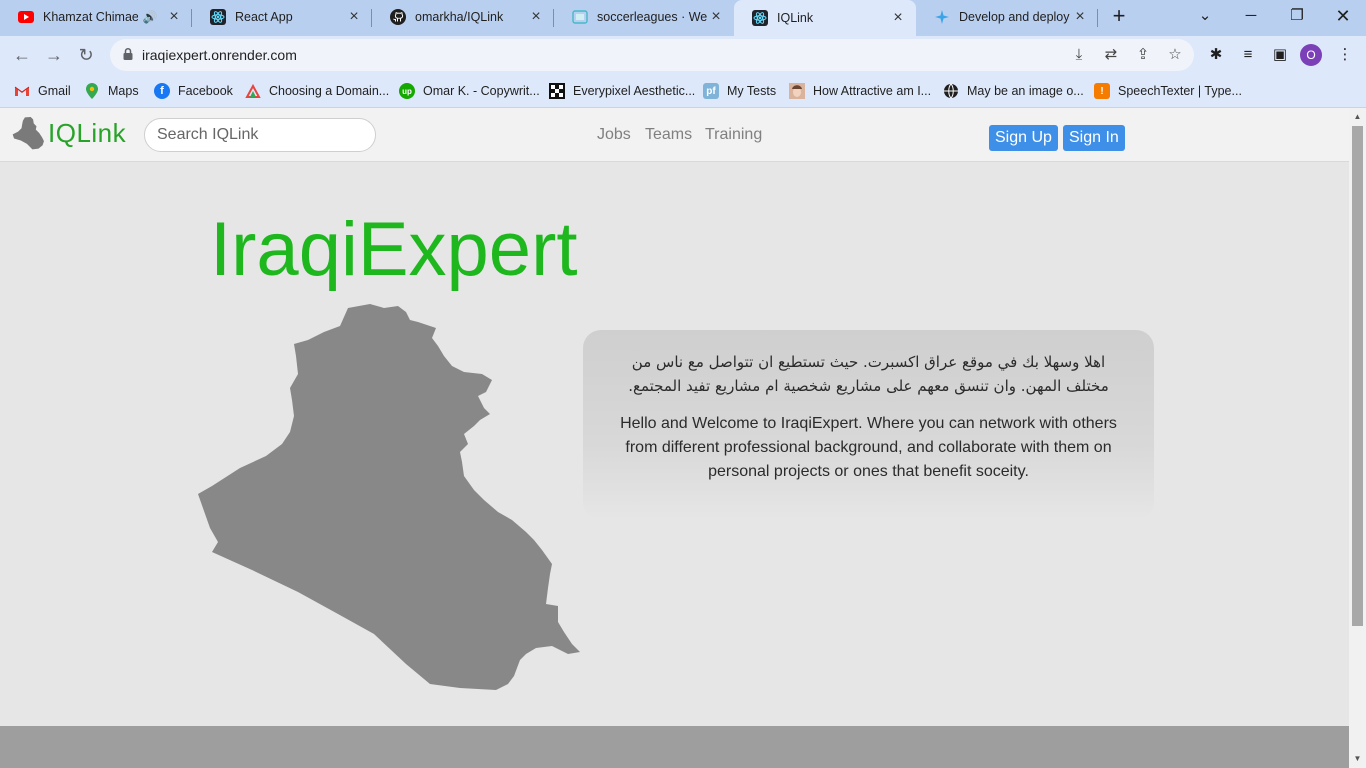 This screenshot has width=1366, height=768. I want to click on site-logo: IQLink, so click(69, 133).